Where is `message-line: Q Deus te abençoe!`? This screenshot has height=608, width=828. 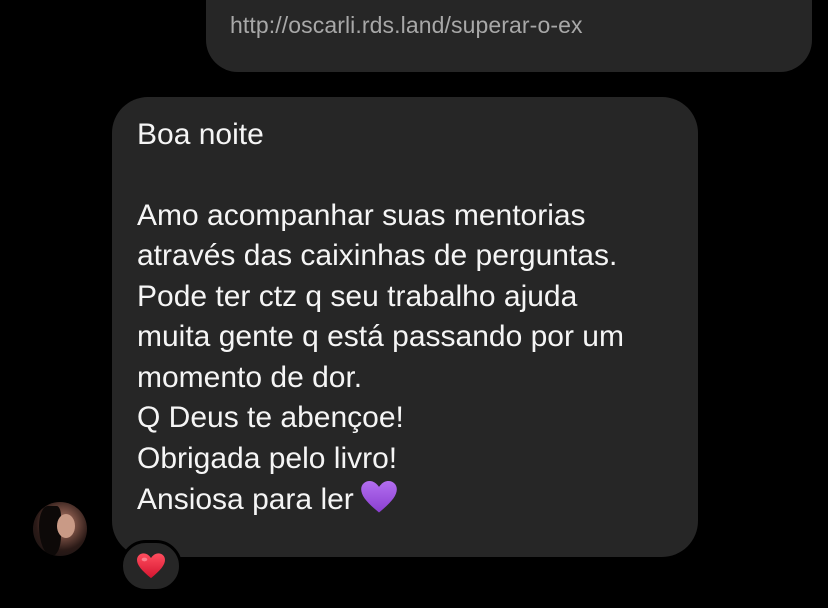
message-line: Q Deus te abençoe! is located at coordinates (270, 417).